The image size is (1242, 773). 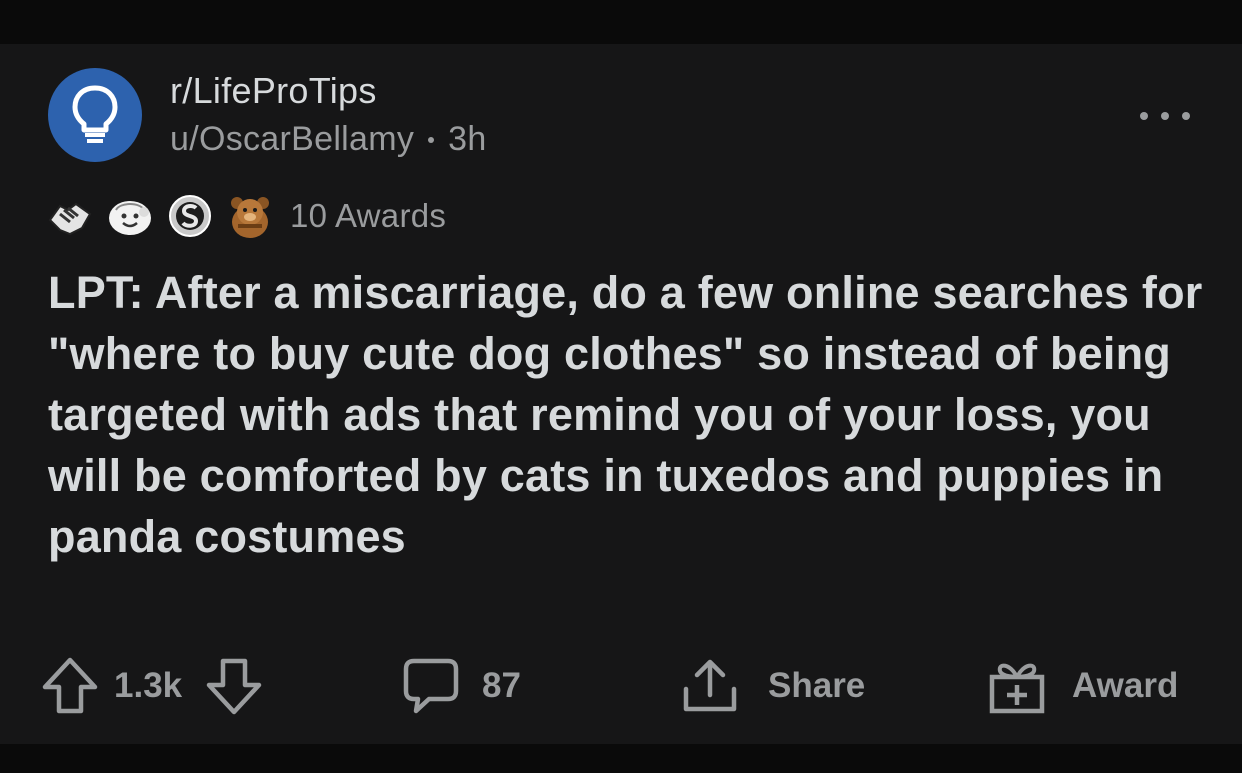 I want to click on silver-award-icon, so click(x=190, y=216).